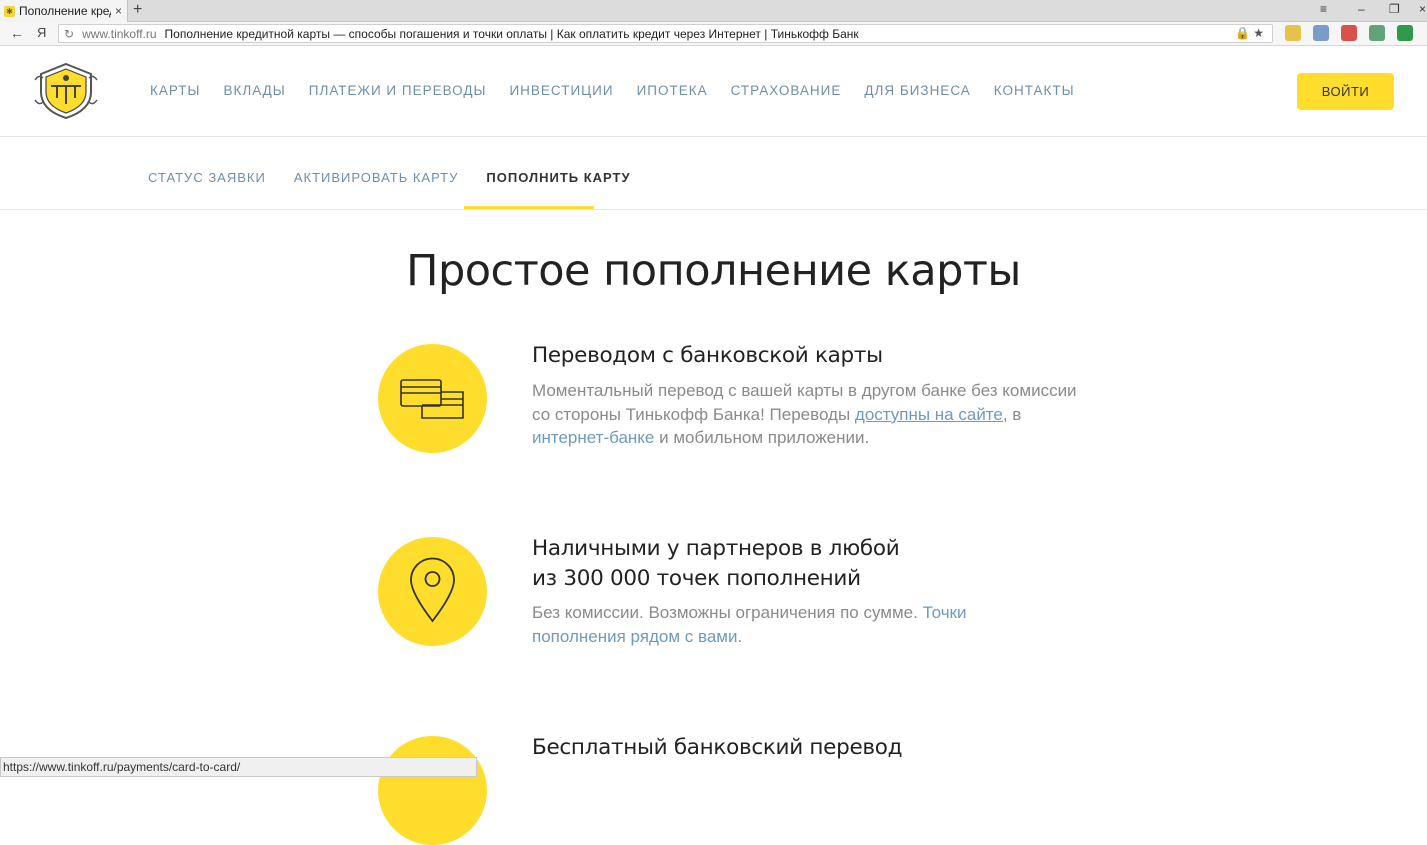 This screenshot has width=1427, height=845. Describe the element at coordinates (1361, 9) in the screenshot. I see `minimize-icon: –` at that location.